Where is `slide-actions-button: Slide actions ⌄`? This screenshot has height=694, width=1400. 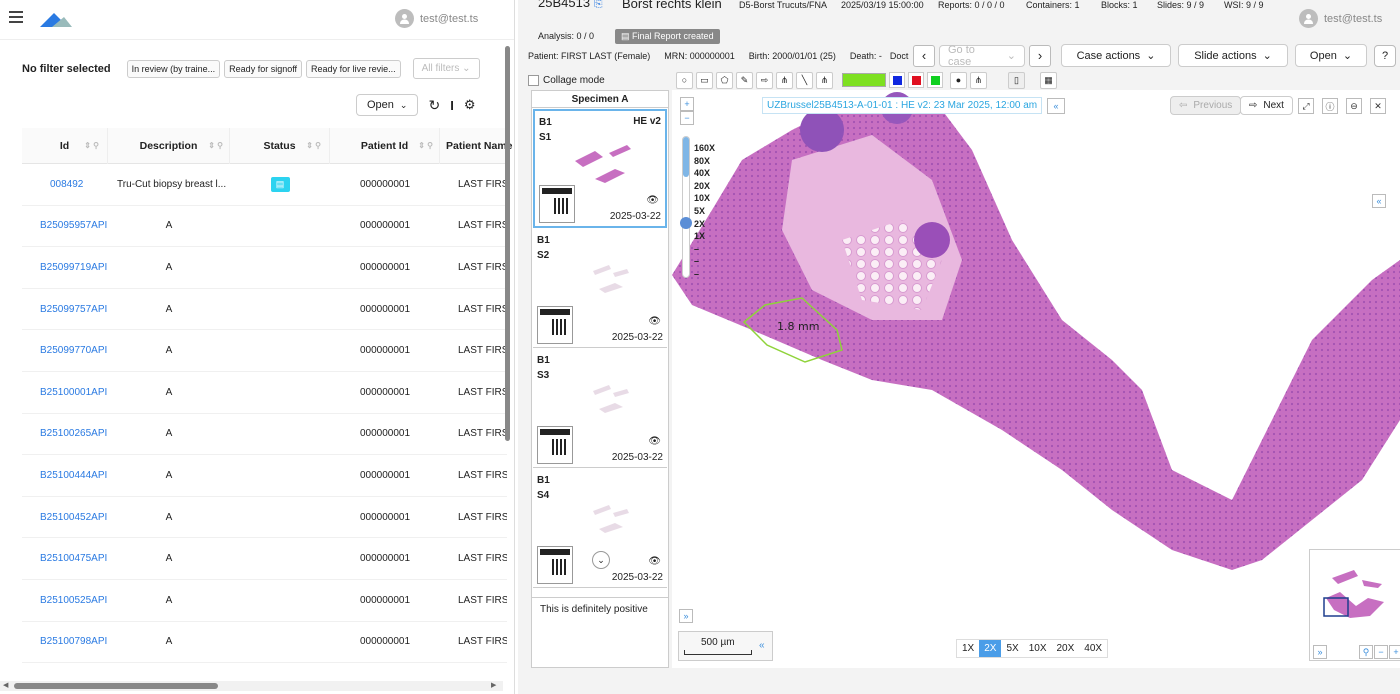
slide-actions-button: Slide actions ⌄ is located at coordinates (1233, 55).